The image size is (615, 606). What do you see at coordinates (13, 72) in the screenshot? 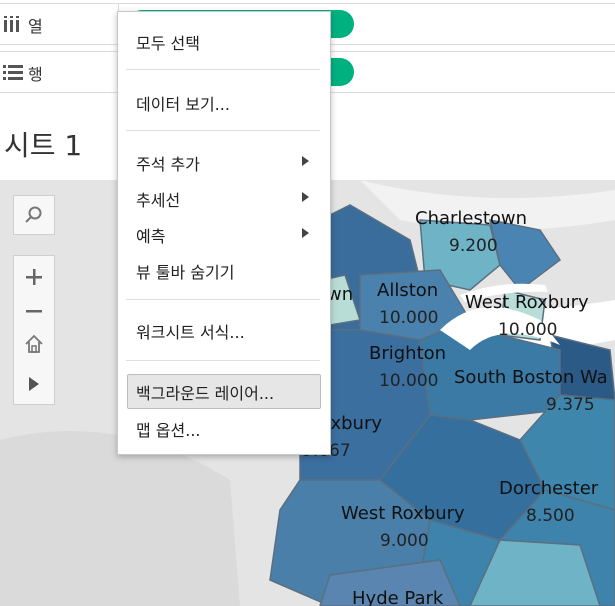
I see `rows-icon` at bounding box center [13, 72].